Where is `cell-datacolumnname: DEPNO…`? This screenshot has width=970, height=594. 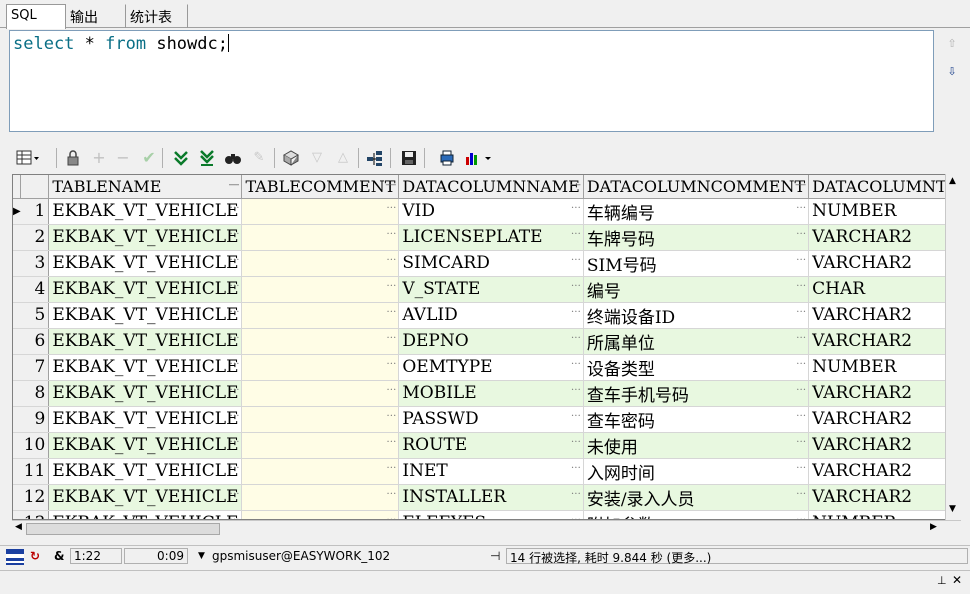
cell-datacolumnname: DEPNO… is located at coordinates (491, 341).